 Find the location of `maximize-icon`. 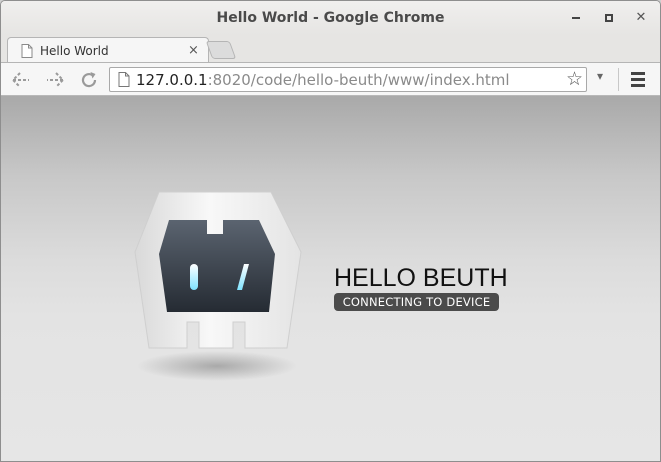

maximize-icon is located at coordinates (609, 18).